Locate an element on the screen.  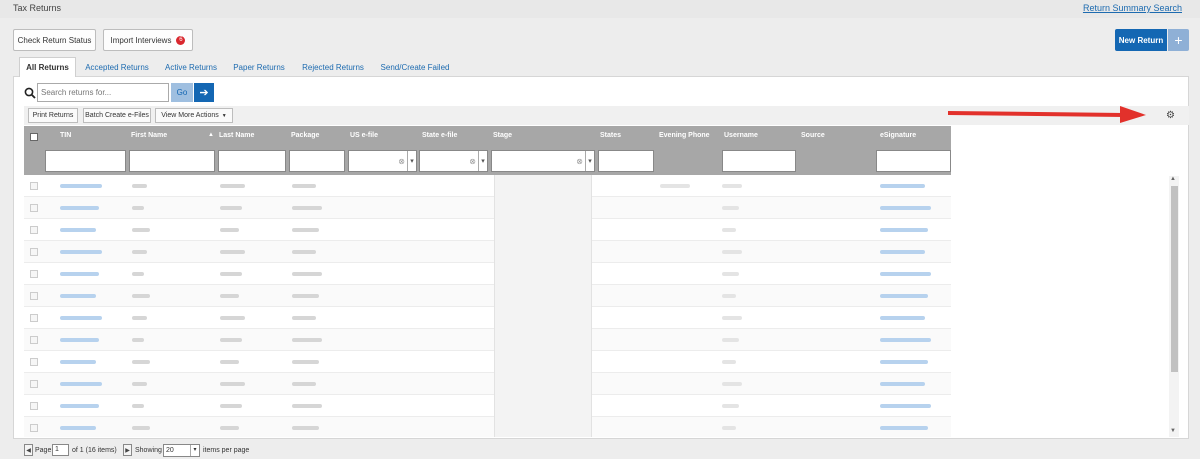
tab-accepted-returns: Accepted Returns is located at coordinates (117, 67).